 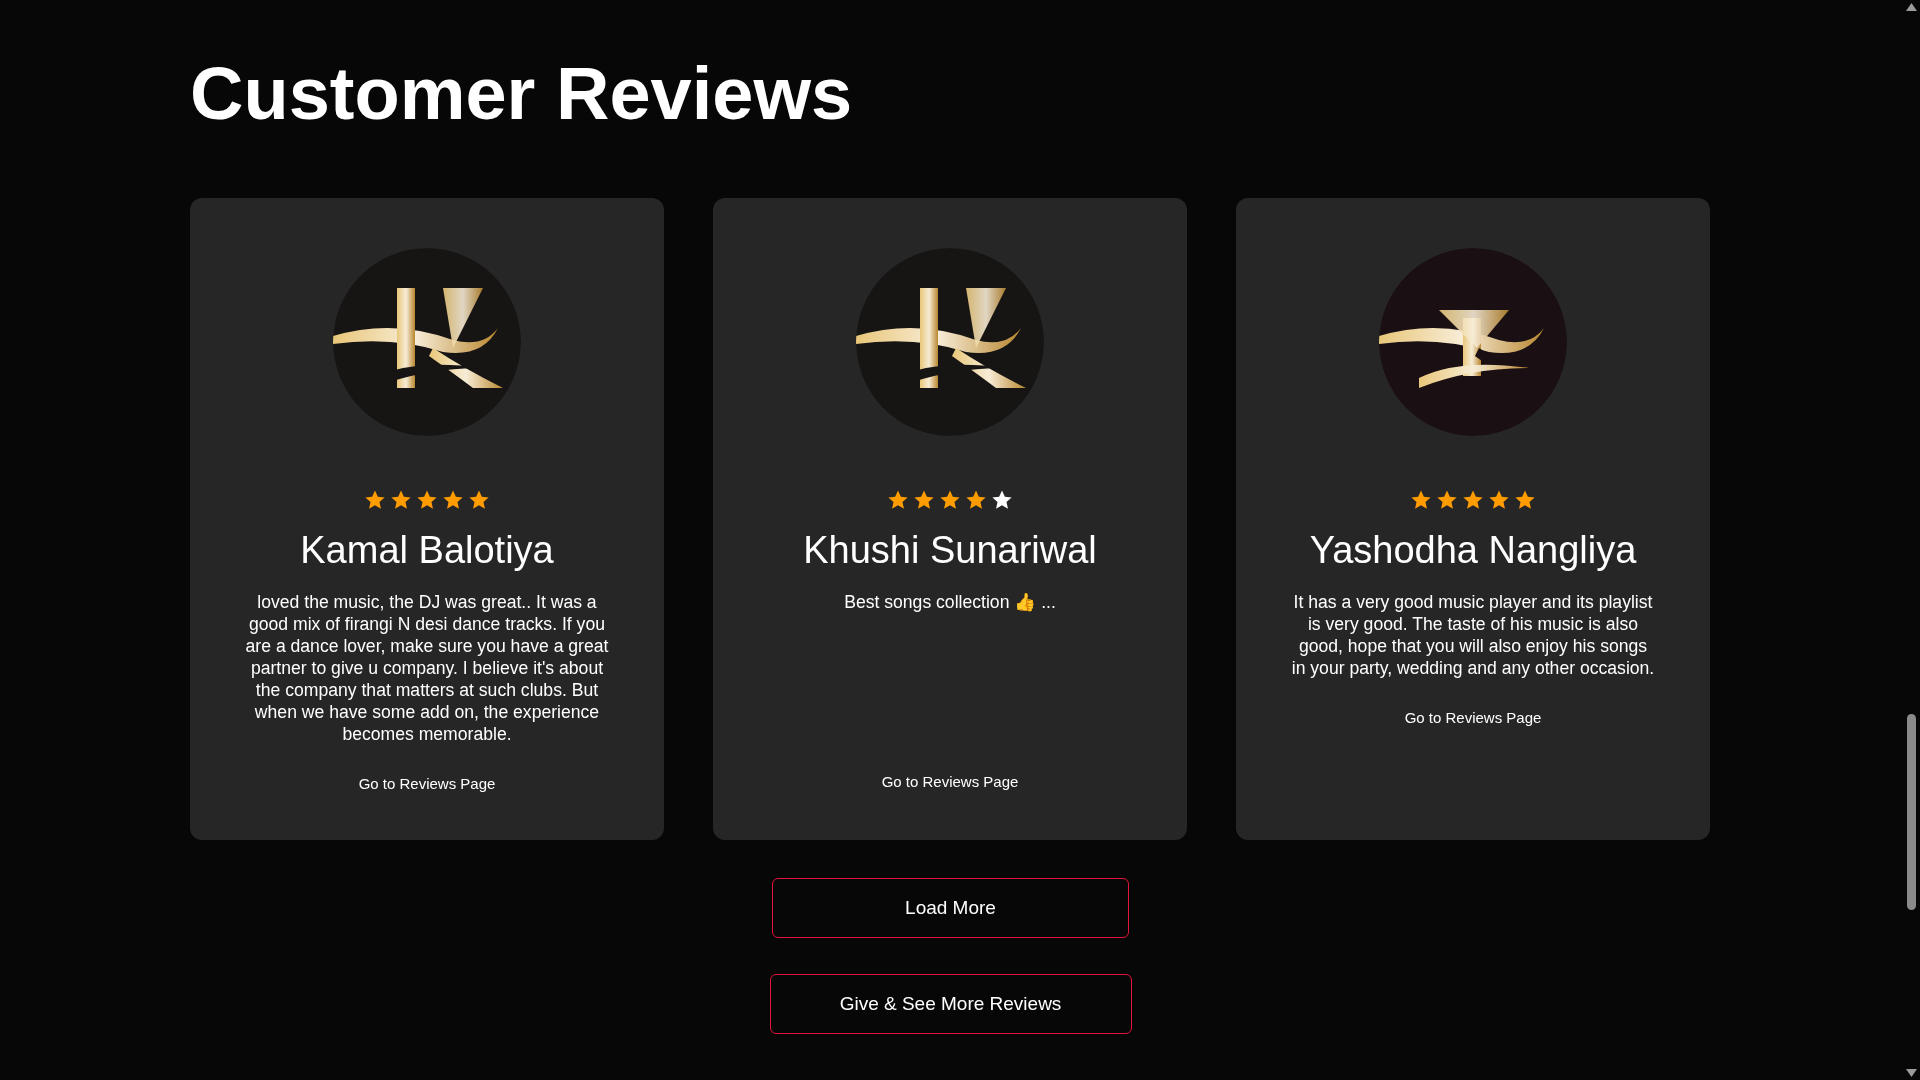 I want to click on scrollbar-thumb, so click(x=1911, y=812).